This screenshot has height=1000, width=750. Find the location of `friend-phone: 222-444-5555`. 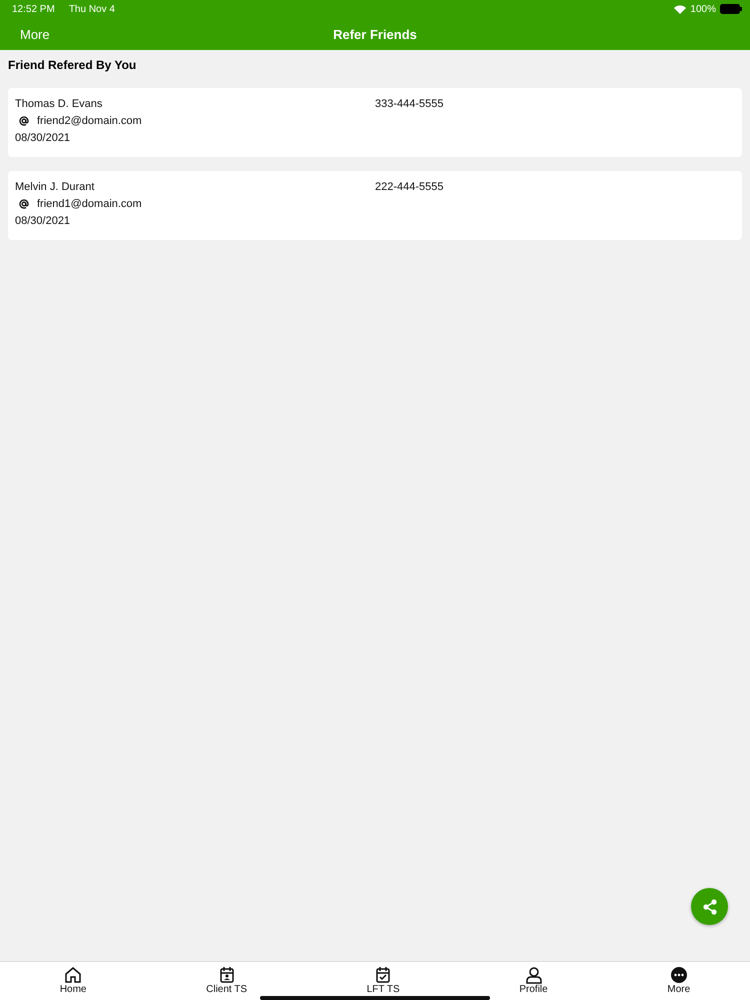

friend-phone: 222-444-5555 is located at coordinates (409, 187).